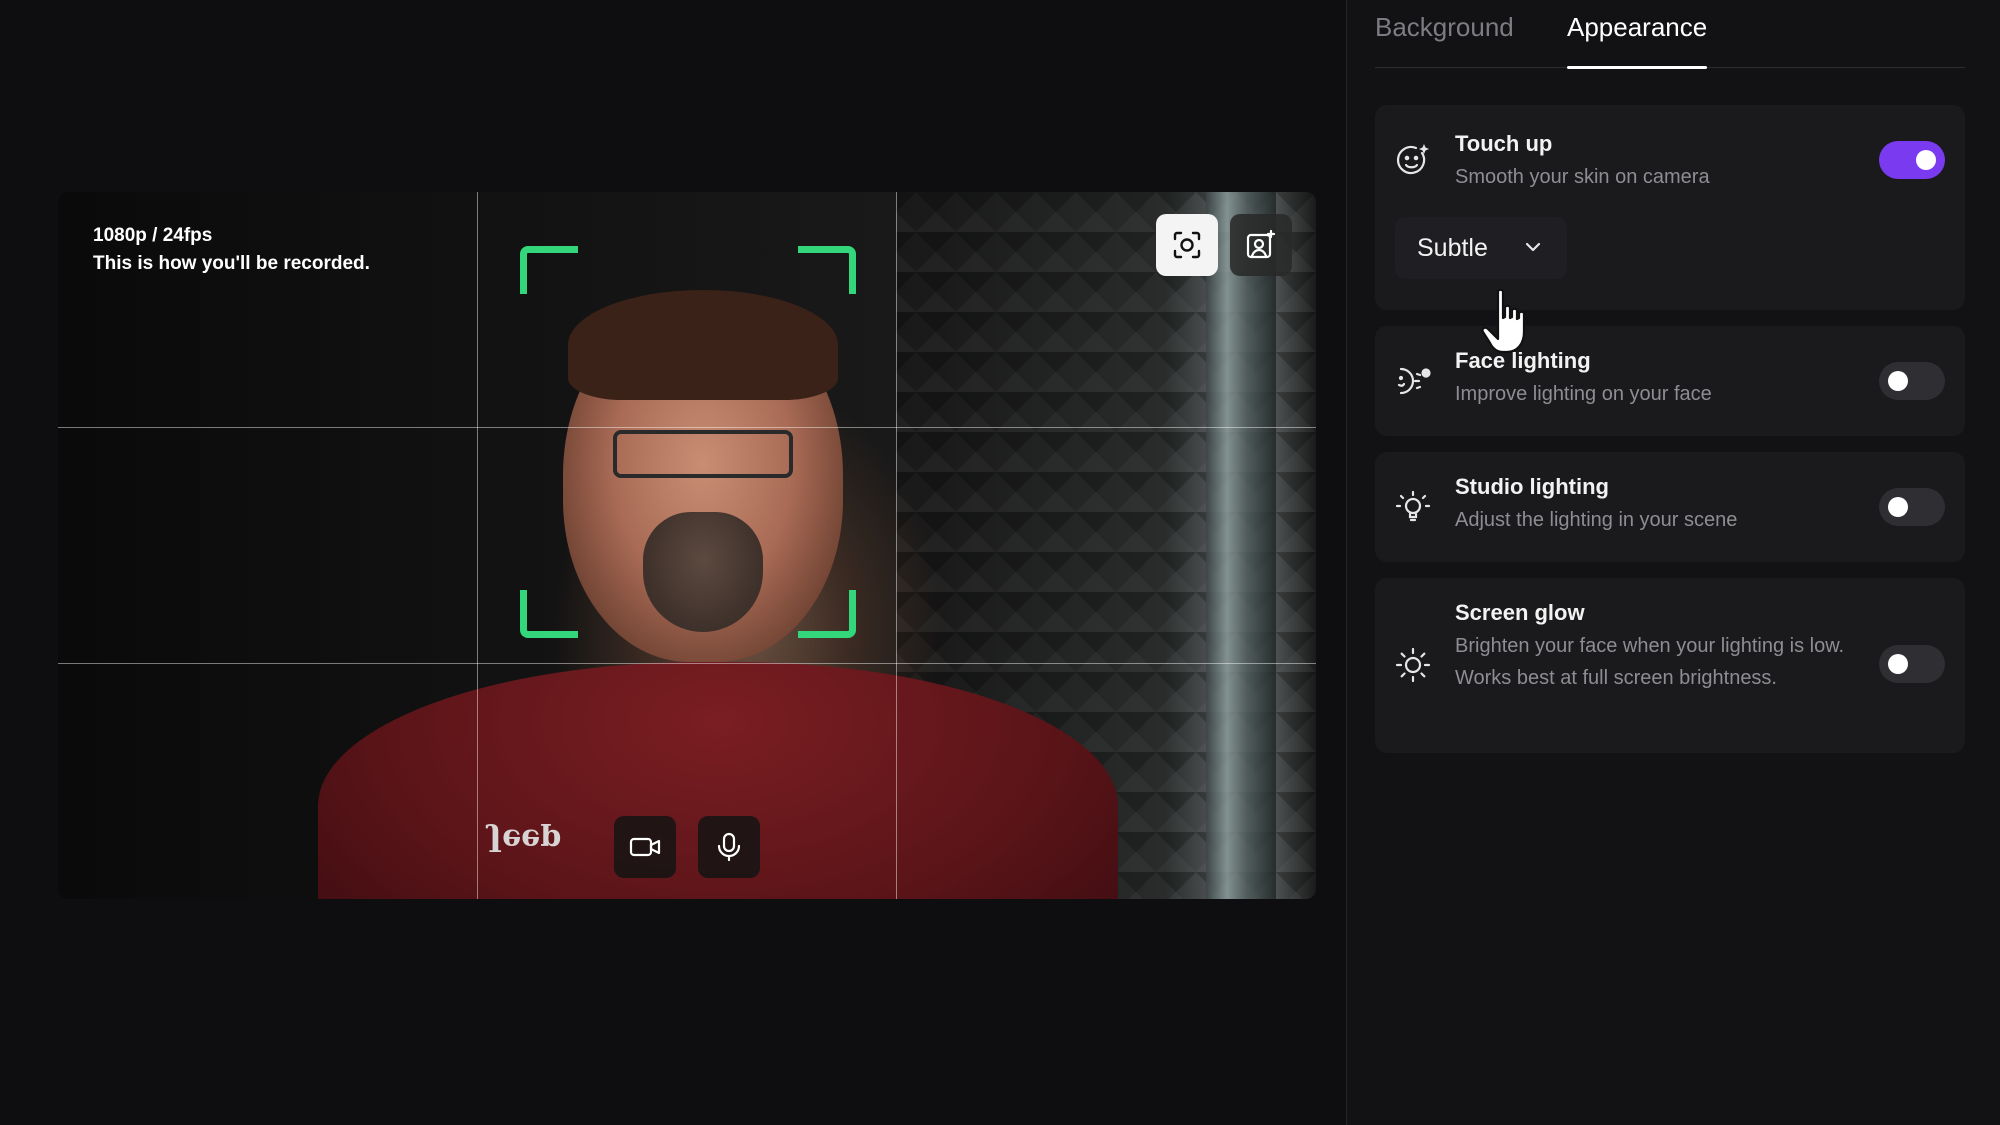 Image resolution: width=2000 pixels, height=1125 pixels. I want to click on face-frame-button, so click(1187, 245).